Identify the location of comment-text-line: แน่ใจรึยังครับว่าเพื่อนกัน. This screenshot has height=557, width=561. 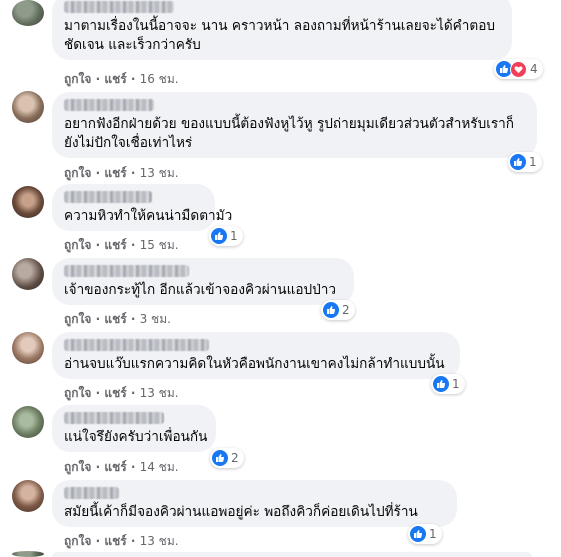
(136, 437).